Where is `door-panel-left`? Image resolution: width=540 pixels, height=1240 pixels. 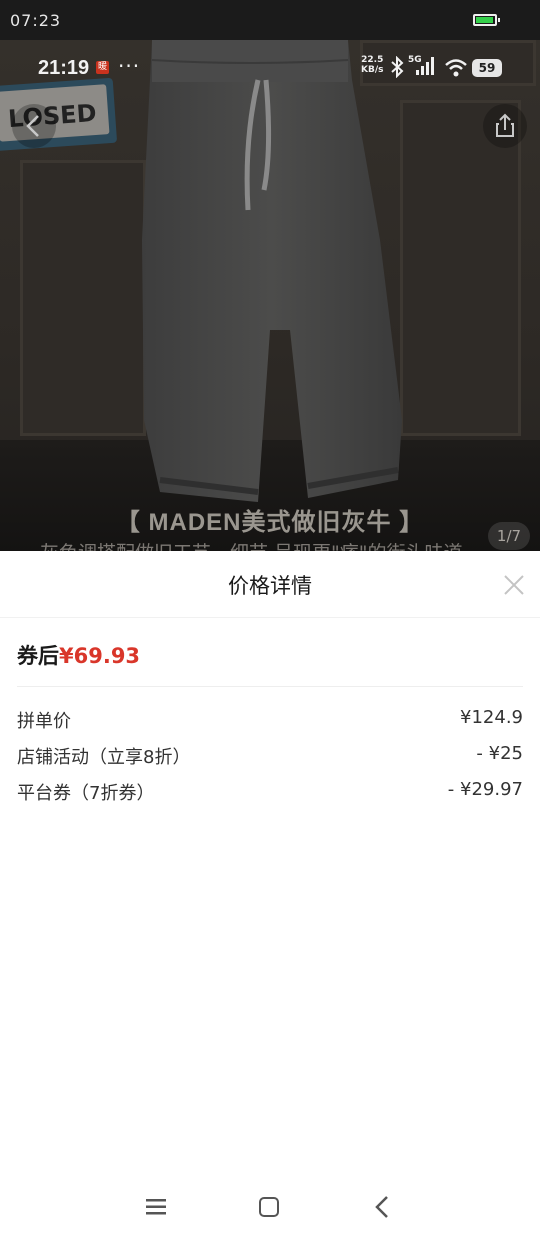
door-panel-left is located at coordinates (83, 298).